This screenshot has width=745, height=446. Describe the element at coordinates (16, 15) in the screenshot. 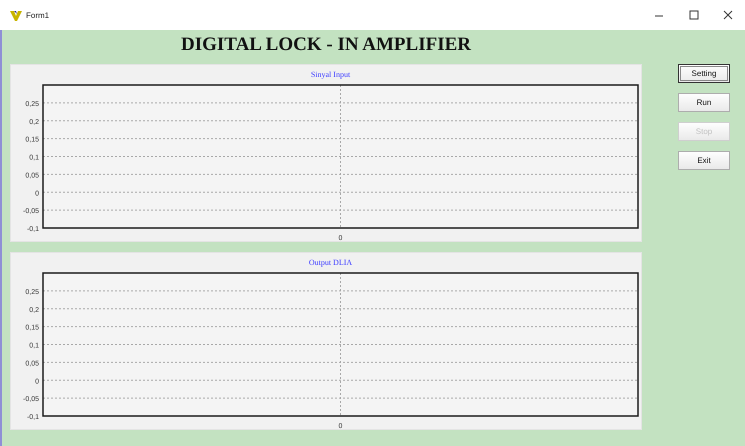

I see `app-icon` at that location.